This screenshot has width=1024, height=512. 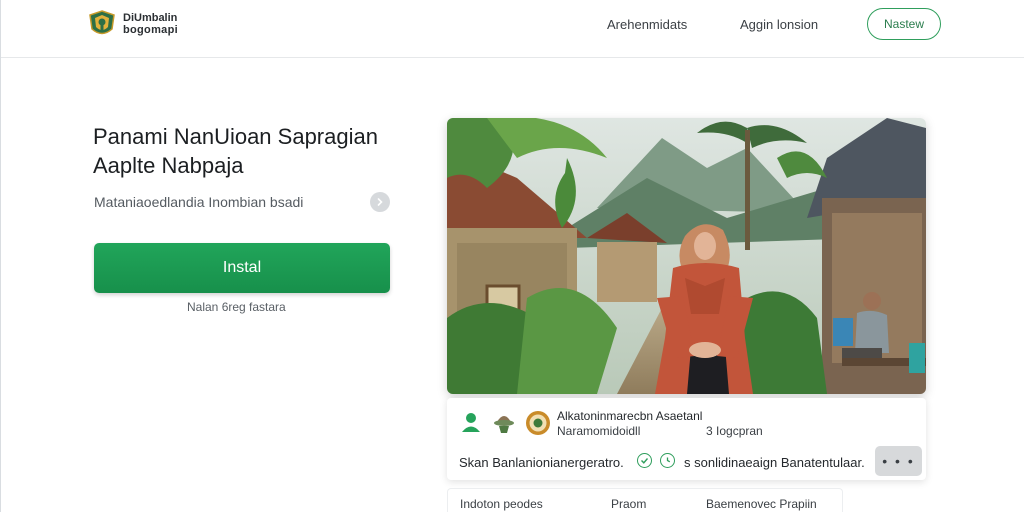 I want to click on badge-icon, so click(x=538, y=425).